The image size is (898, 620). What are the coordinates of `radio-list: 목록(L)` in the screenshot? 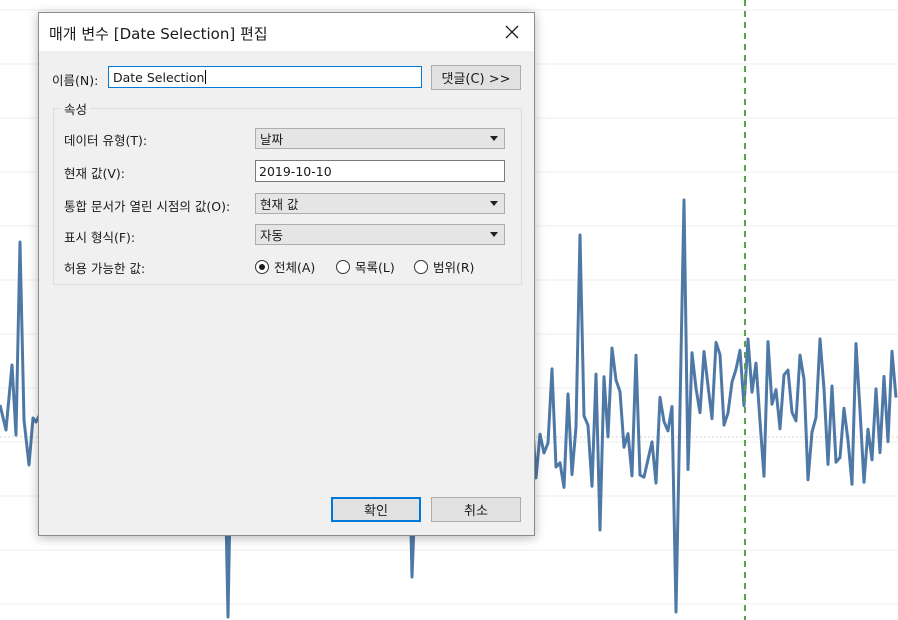 It's located at (365, 266).